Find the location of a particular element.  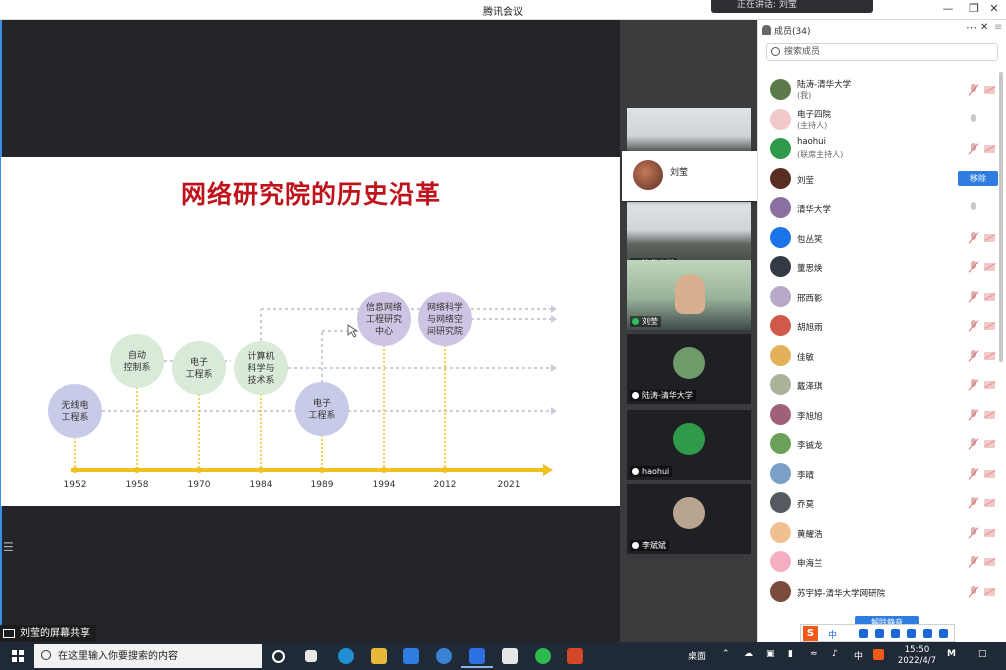

timeline-node is located at coordinates (75, 411).